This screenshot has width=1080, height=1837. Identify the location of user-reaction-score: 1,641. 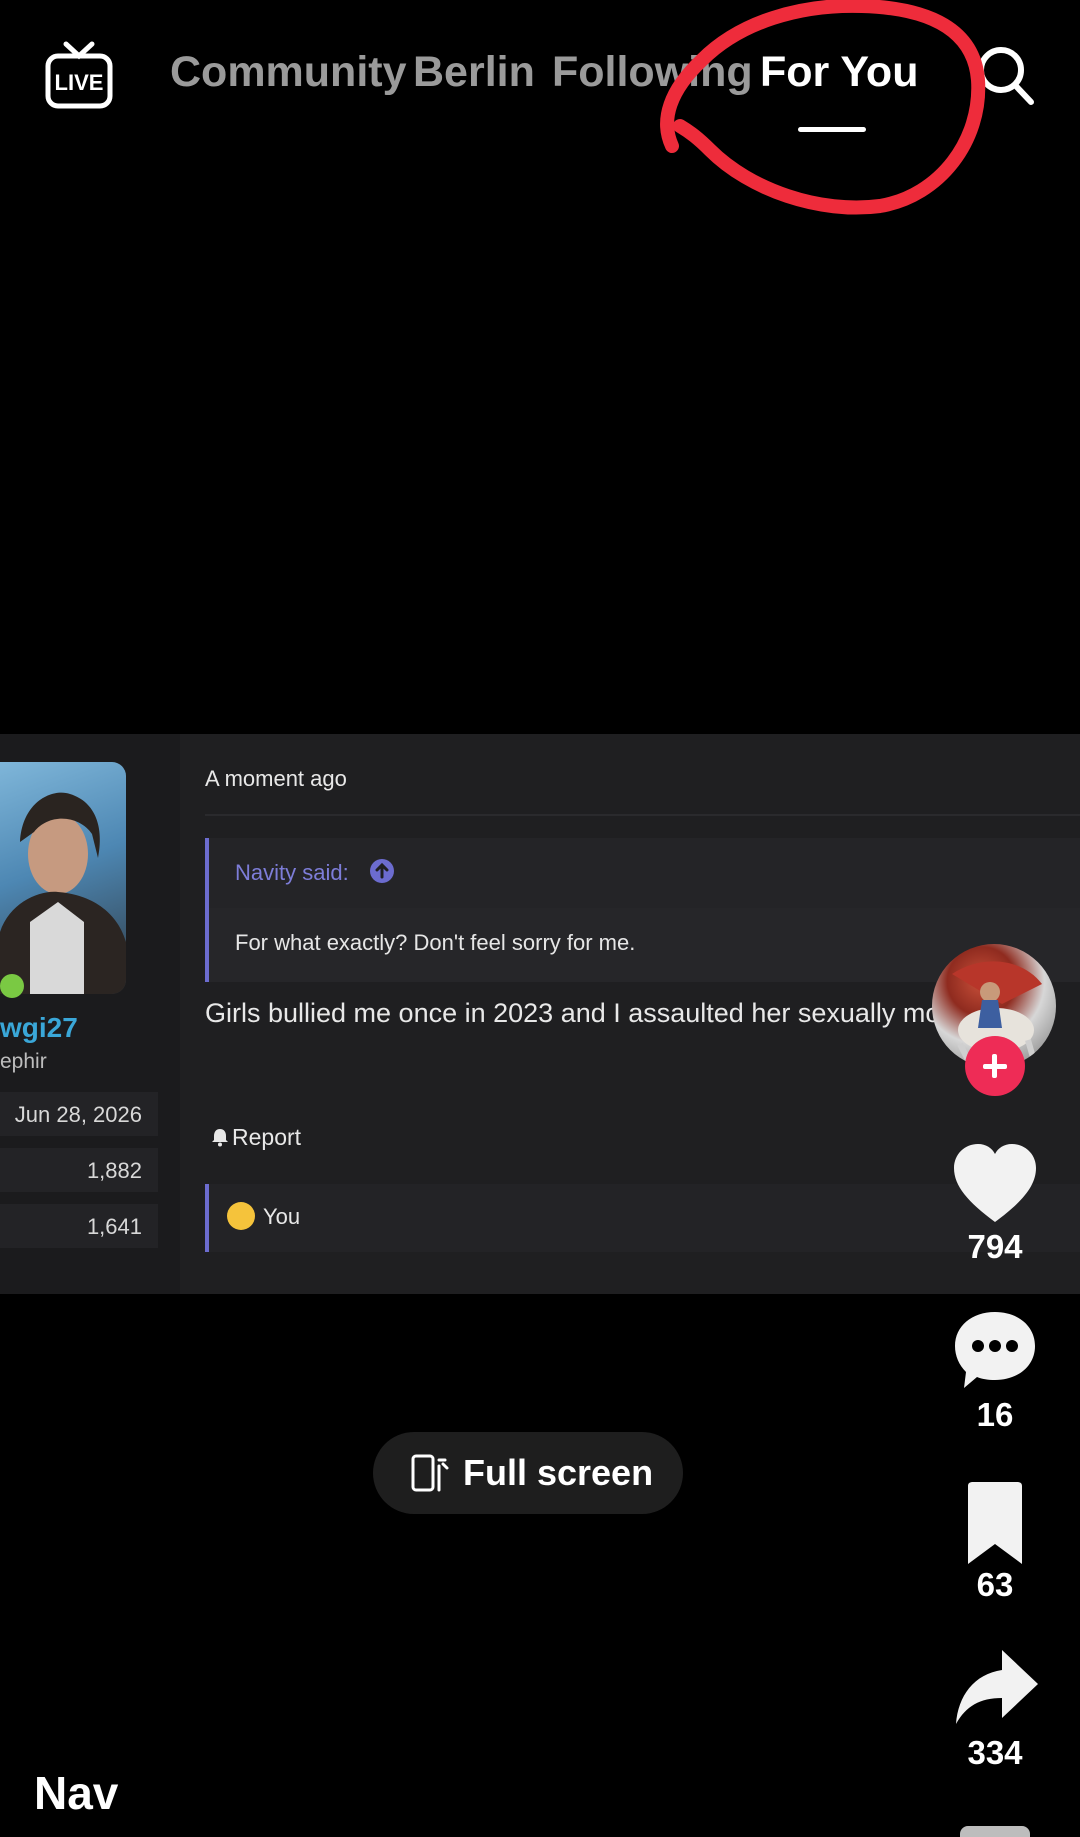
(114, 1226).